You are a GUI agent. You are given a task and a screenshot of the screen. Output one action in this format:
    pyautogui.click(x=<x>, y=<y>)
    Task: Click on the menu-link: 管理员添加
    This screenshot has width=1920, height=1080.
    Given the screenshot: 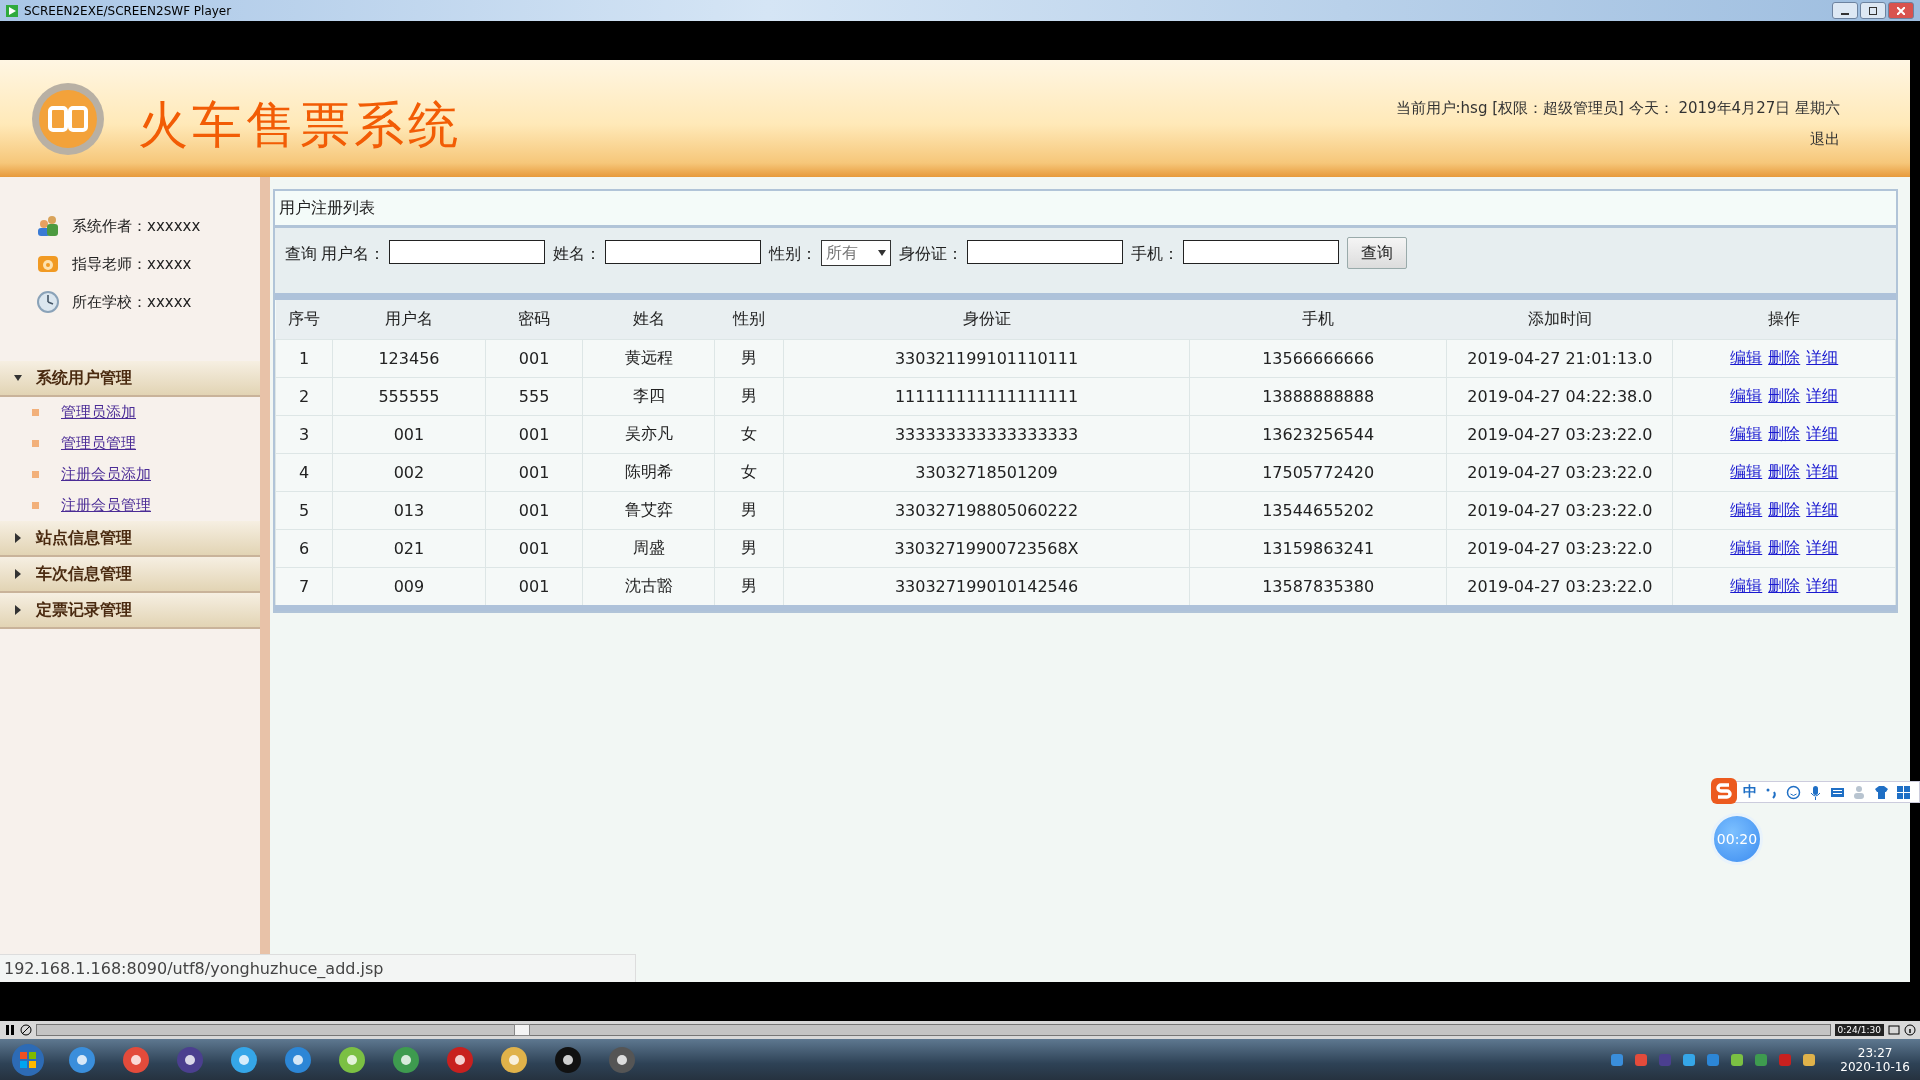 What is the action you would take?
    pyautogui.click(x=98, y=412)
    